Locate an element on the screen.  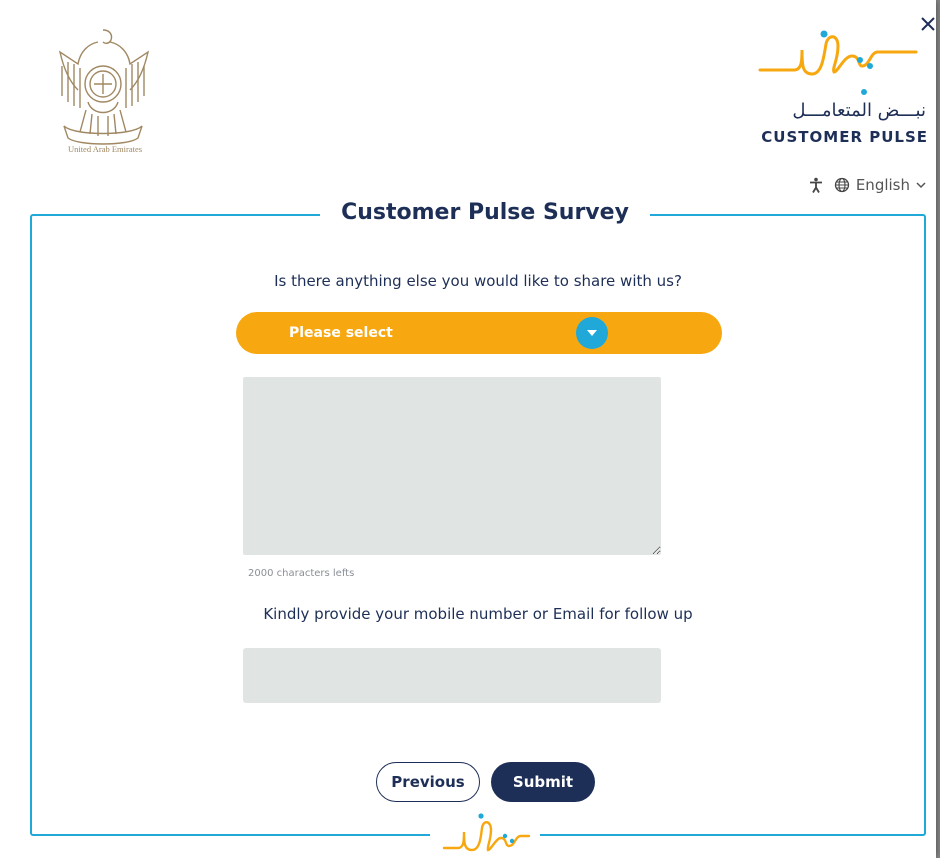
category-select: Please select is located at coordinates (479, 333).